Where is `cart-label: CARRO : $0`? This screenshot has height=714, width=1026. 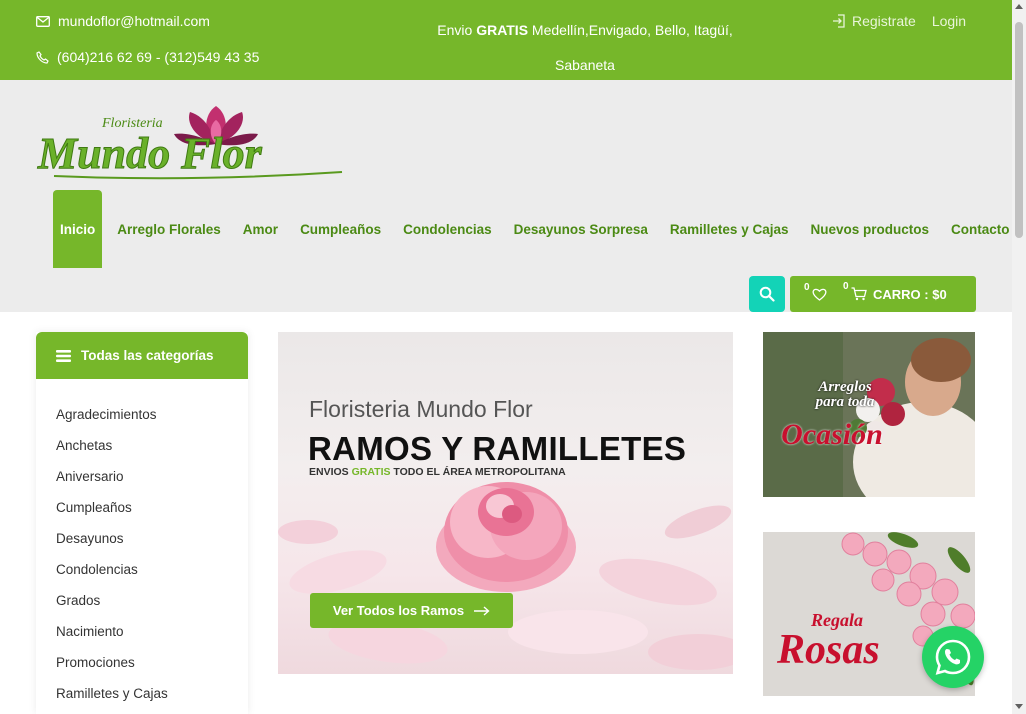
cart-label: CARRO : $0 is located at coordinates (910, 294).